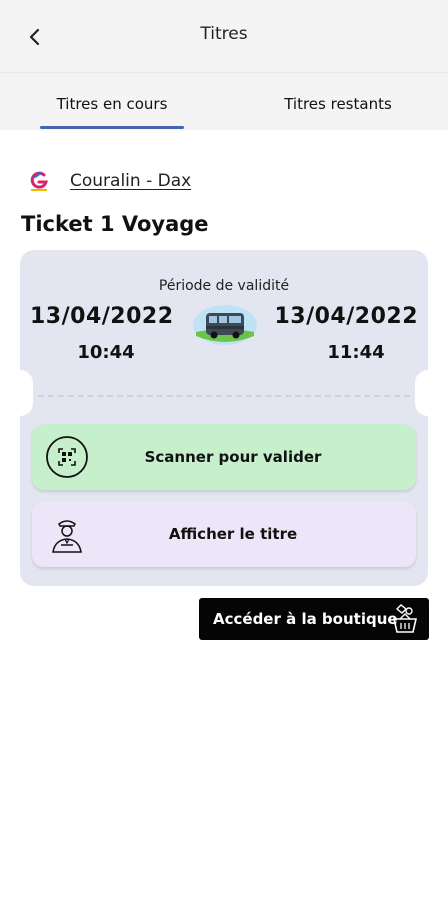 This screenshot has height=900, width=448. What do you see at coordinates (233, 534) in the screenshot?
I see `show-ticket-label: Afficher le titre` at bounding box center [233, 534].